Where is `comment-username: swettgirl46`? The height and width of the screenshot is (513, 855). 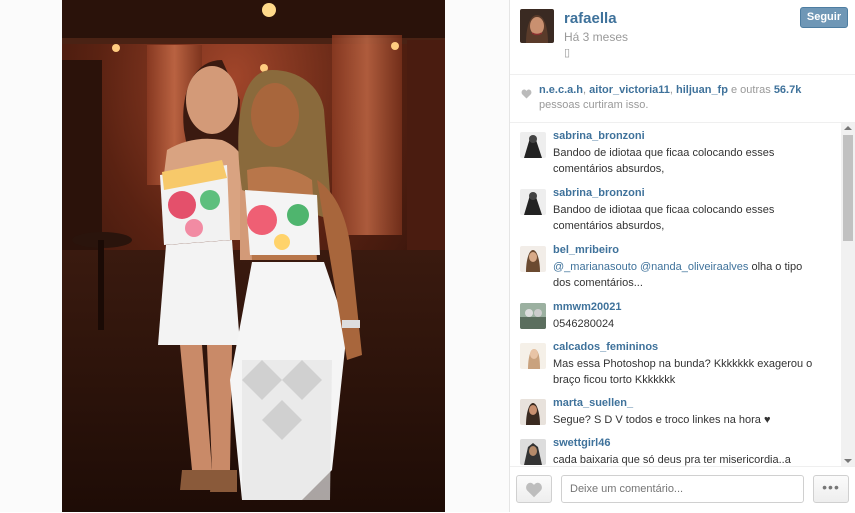
comment-username: swettgirl46 is located at coordinates (581, 443).